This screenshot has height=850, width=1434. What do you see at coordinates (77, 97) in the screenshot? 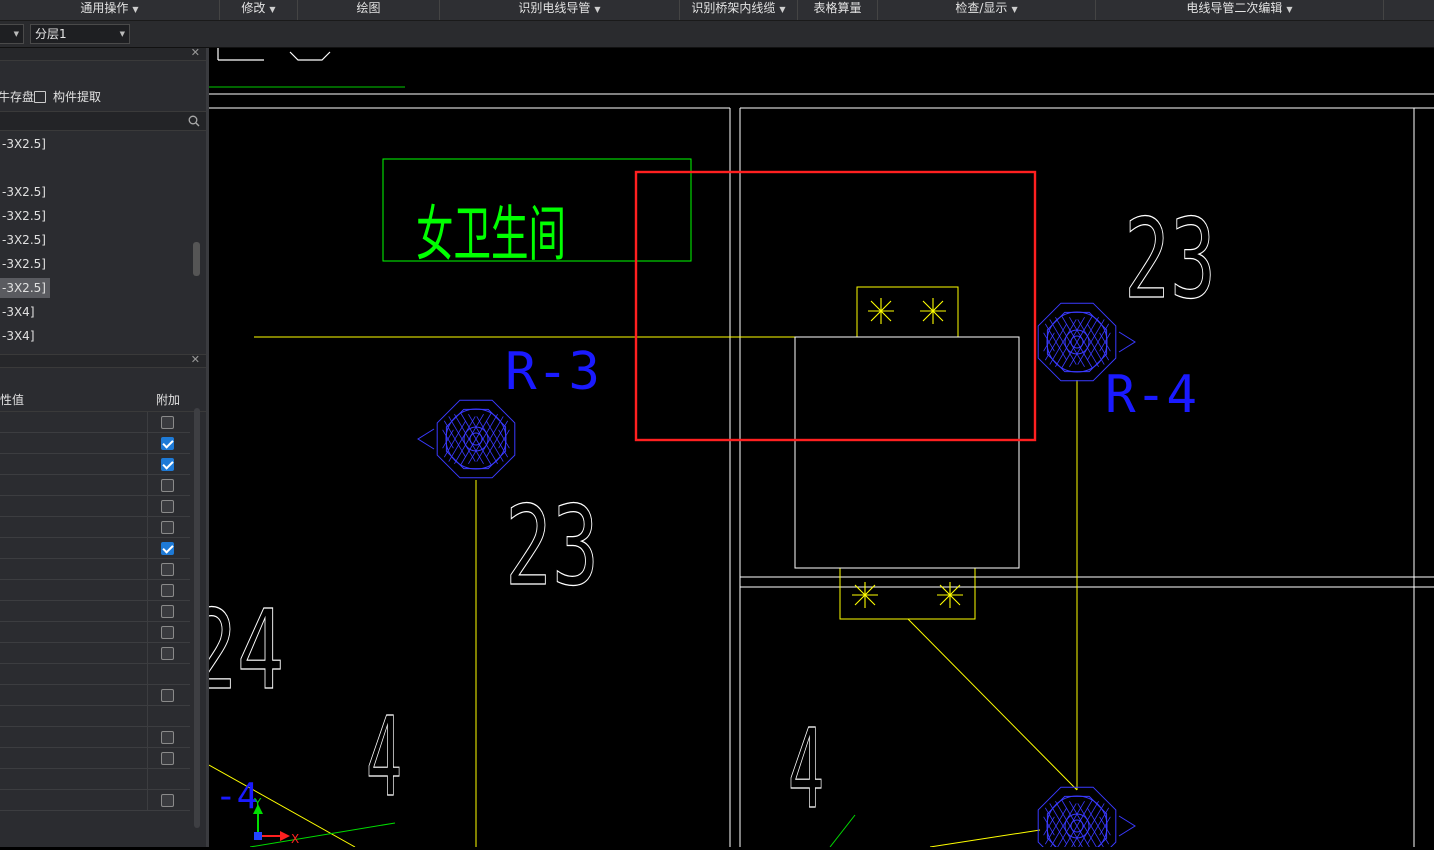
I see `extract-button: 构件提取` at bounding box center [77, 97].